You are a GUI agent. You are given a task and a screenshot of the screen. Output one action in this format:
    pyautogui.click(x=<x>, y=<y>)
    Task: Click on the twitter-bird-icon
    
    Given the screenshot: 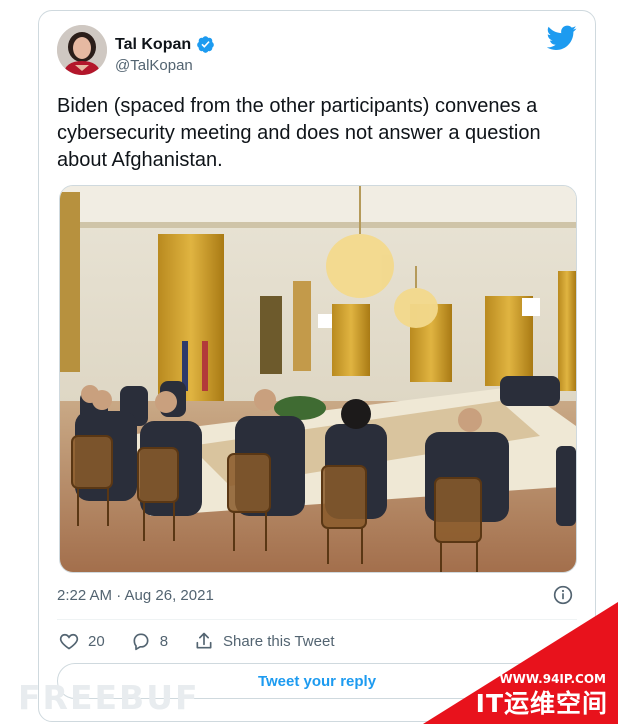 What is the action you would take?
    pyautogui.click(x=562, y=38)
    